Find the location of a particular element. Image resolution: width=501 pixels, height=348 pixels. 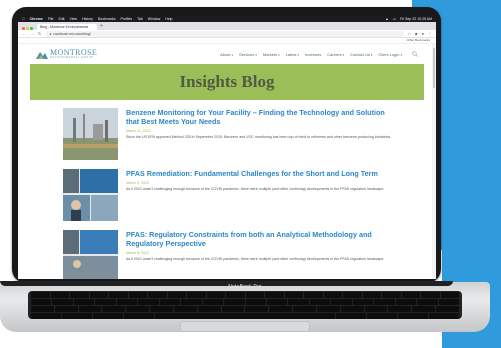

menu-view: View is located at coordinates (74, 19).